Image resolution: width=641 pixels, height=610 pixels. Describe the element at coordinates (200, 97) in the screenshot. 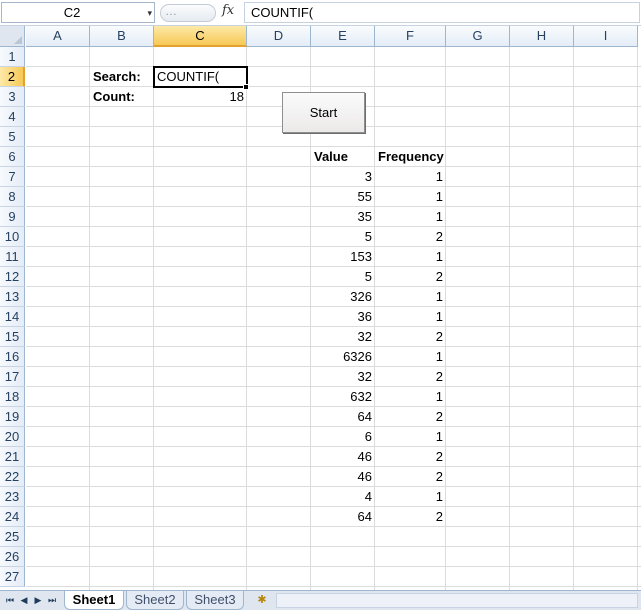

I see `count-value-cell: 18` at that location.